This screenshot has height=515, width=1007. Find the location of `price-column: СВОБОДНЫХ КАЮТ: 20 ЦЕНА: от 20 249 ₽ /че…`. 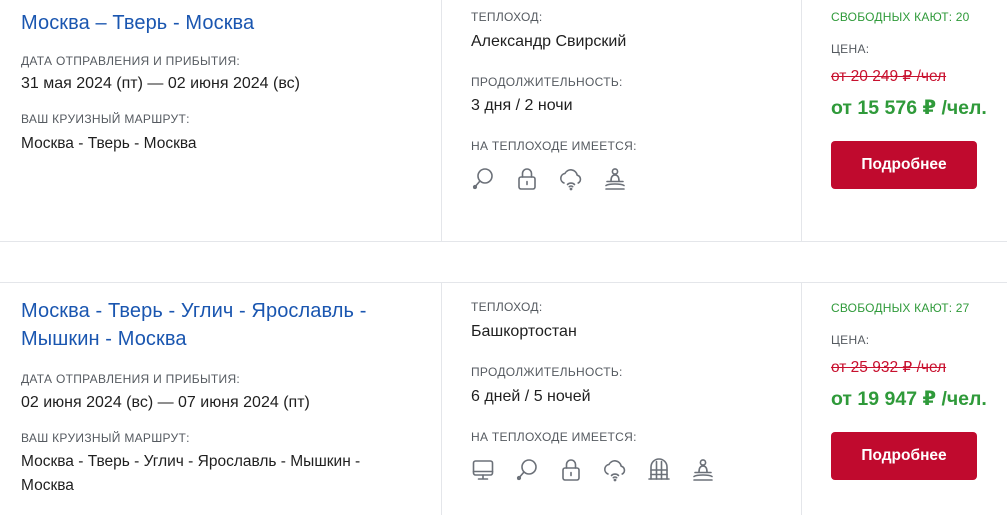

price-column: СВОБОДНЫХ КАЮТ: 20 ЦЕНА: от 20 249 ₽ /че… is located at coordinates (904, 120).